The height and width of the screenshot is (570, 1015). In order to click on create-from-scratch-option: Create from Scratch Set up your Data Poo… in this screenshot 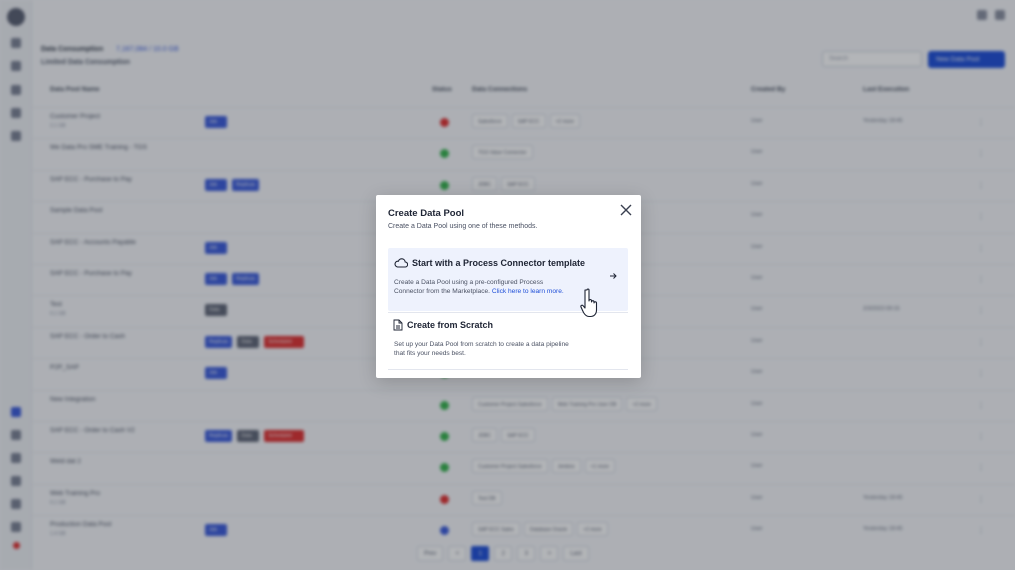, I will do `click(508, 343)`.